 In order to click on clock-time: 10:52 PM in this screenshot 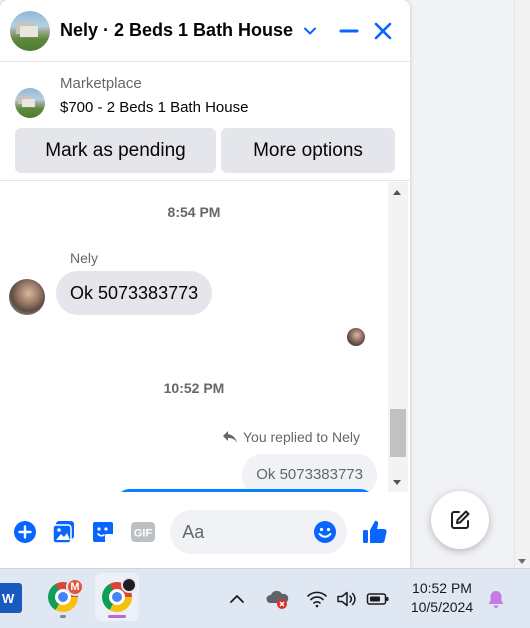, I will do `click(442, 588)`.